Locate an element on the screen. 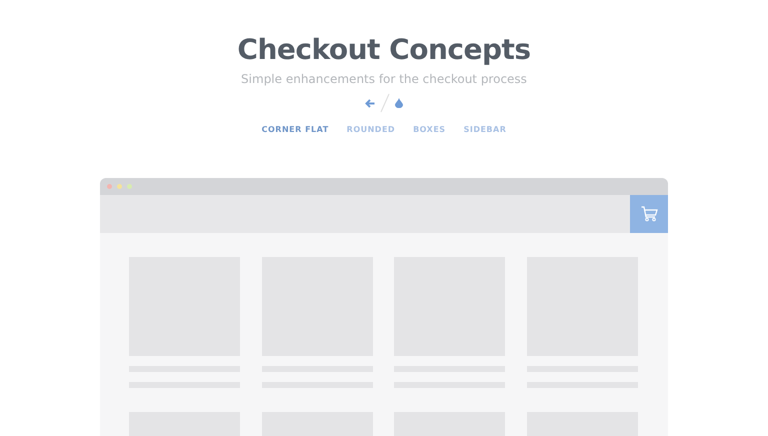 The height and width of the screenshot is (436, 768). page-subtitle: Simple enhancements for the checkout process is located at coordinates (384, 79).